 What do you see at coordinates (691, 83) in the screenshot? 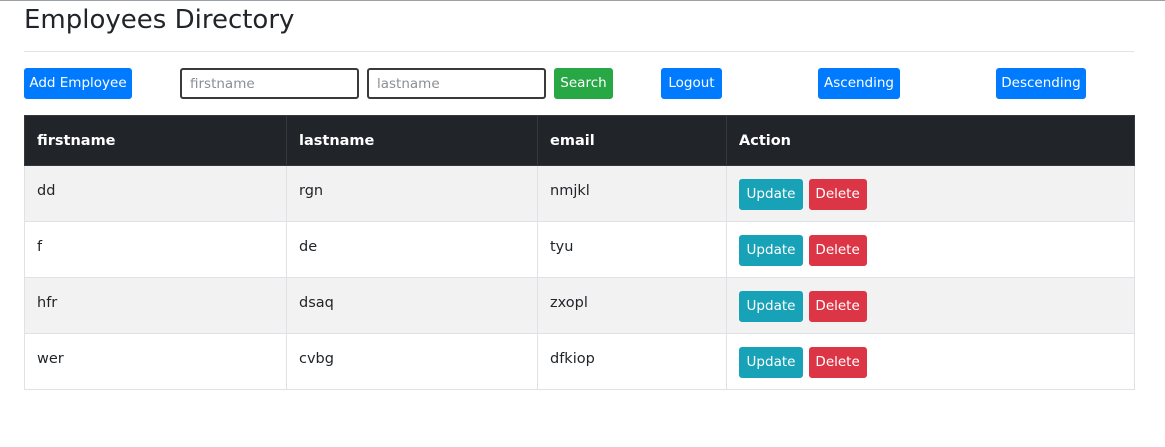
I see `logout-button: Logout` at bounding box center [691, 83].